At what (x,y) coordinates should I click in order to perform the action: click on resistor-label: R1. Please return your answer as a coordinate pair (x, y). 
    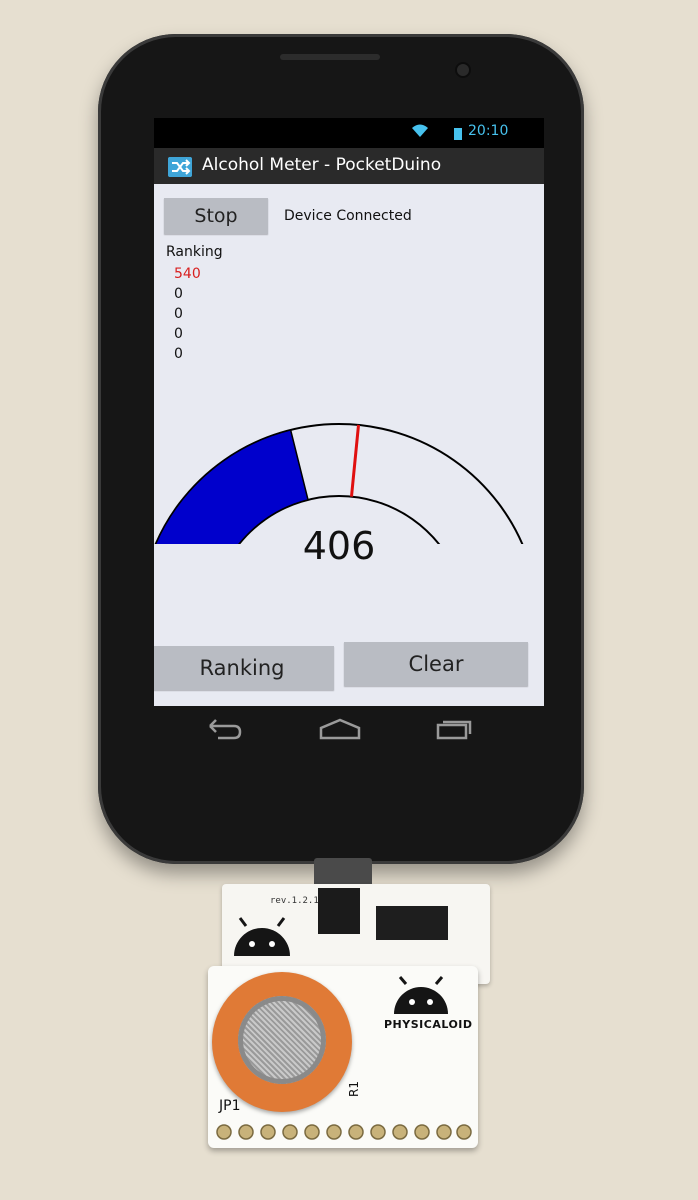
    Looking at the image, I should click on (353, 1089).